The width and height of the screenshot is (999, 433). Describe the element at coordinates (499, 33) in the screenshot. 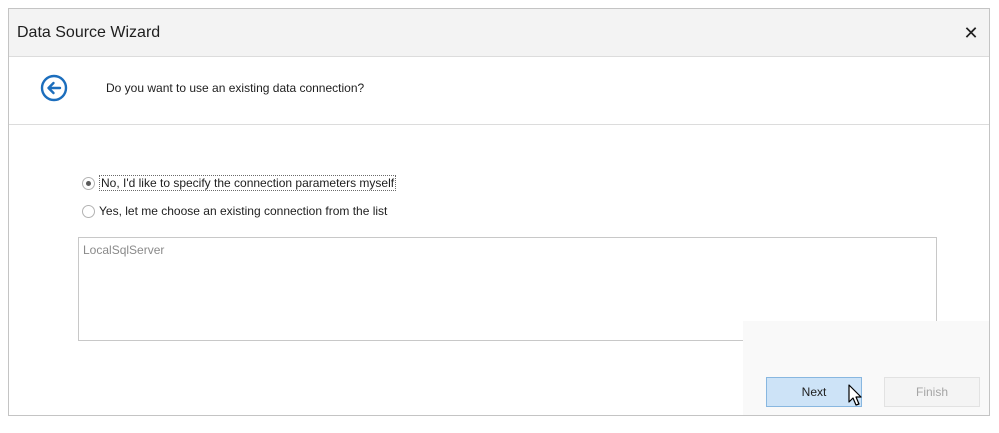

I see `title-bar: Data Source Wizard ✕` at that location.